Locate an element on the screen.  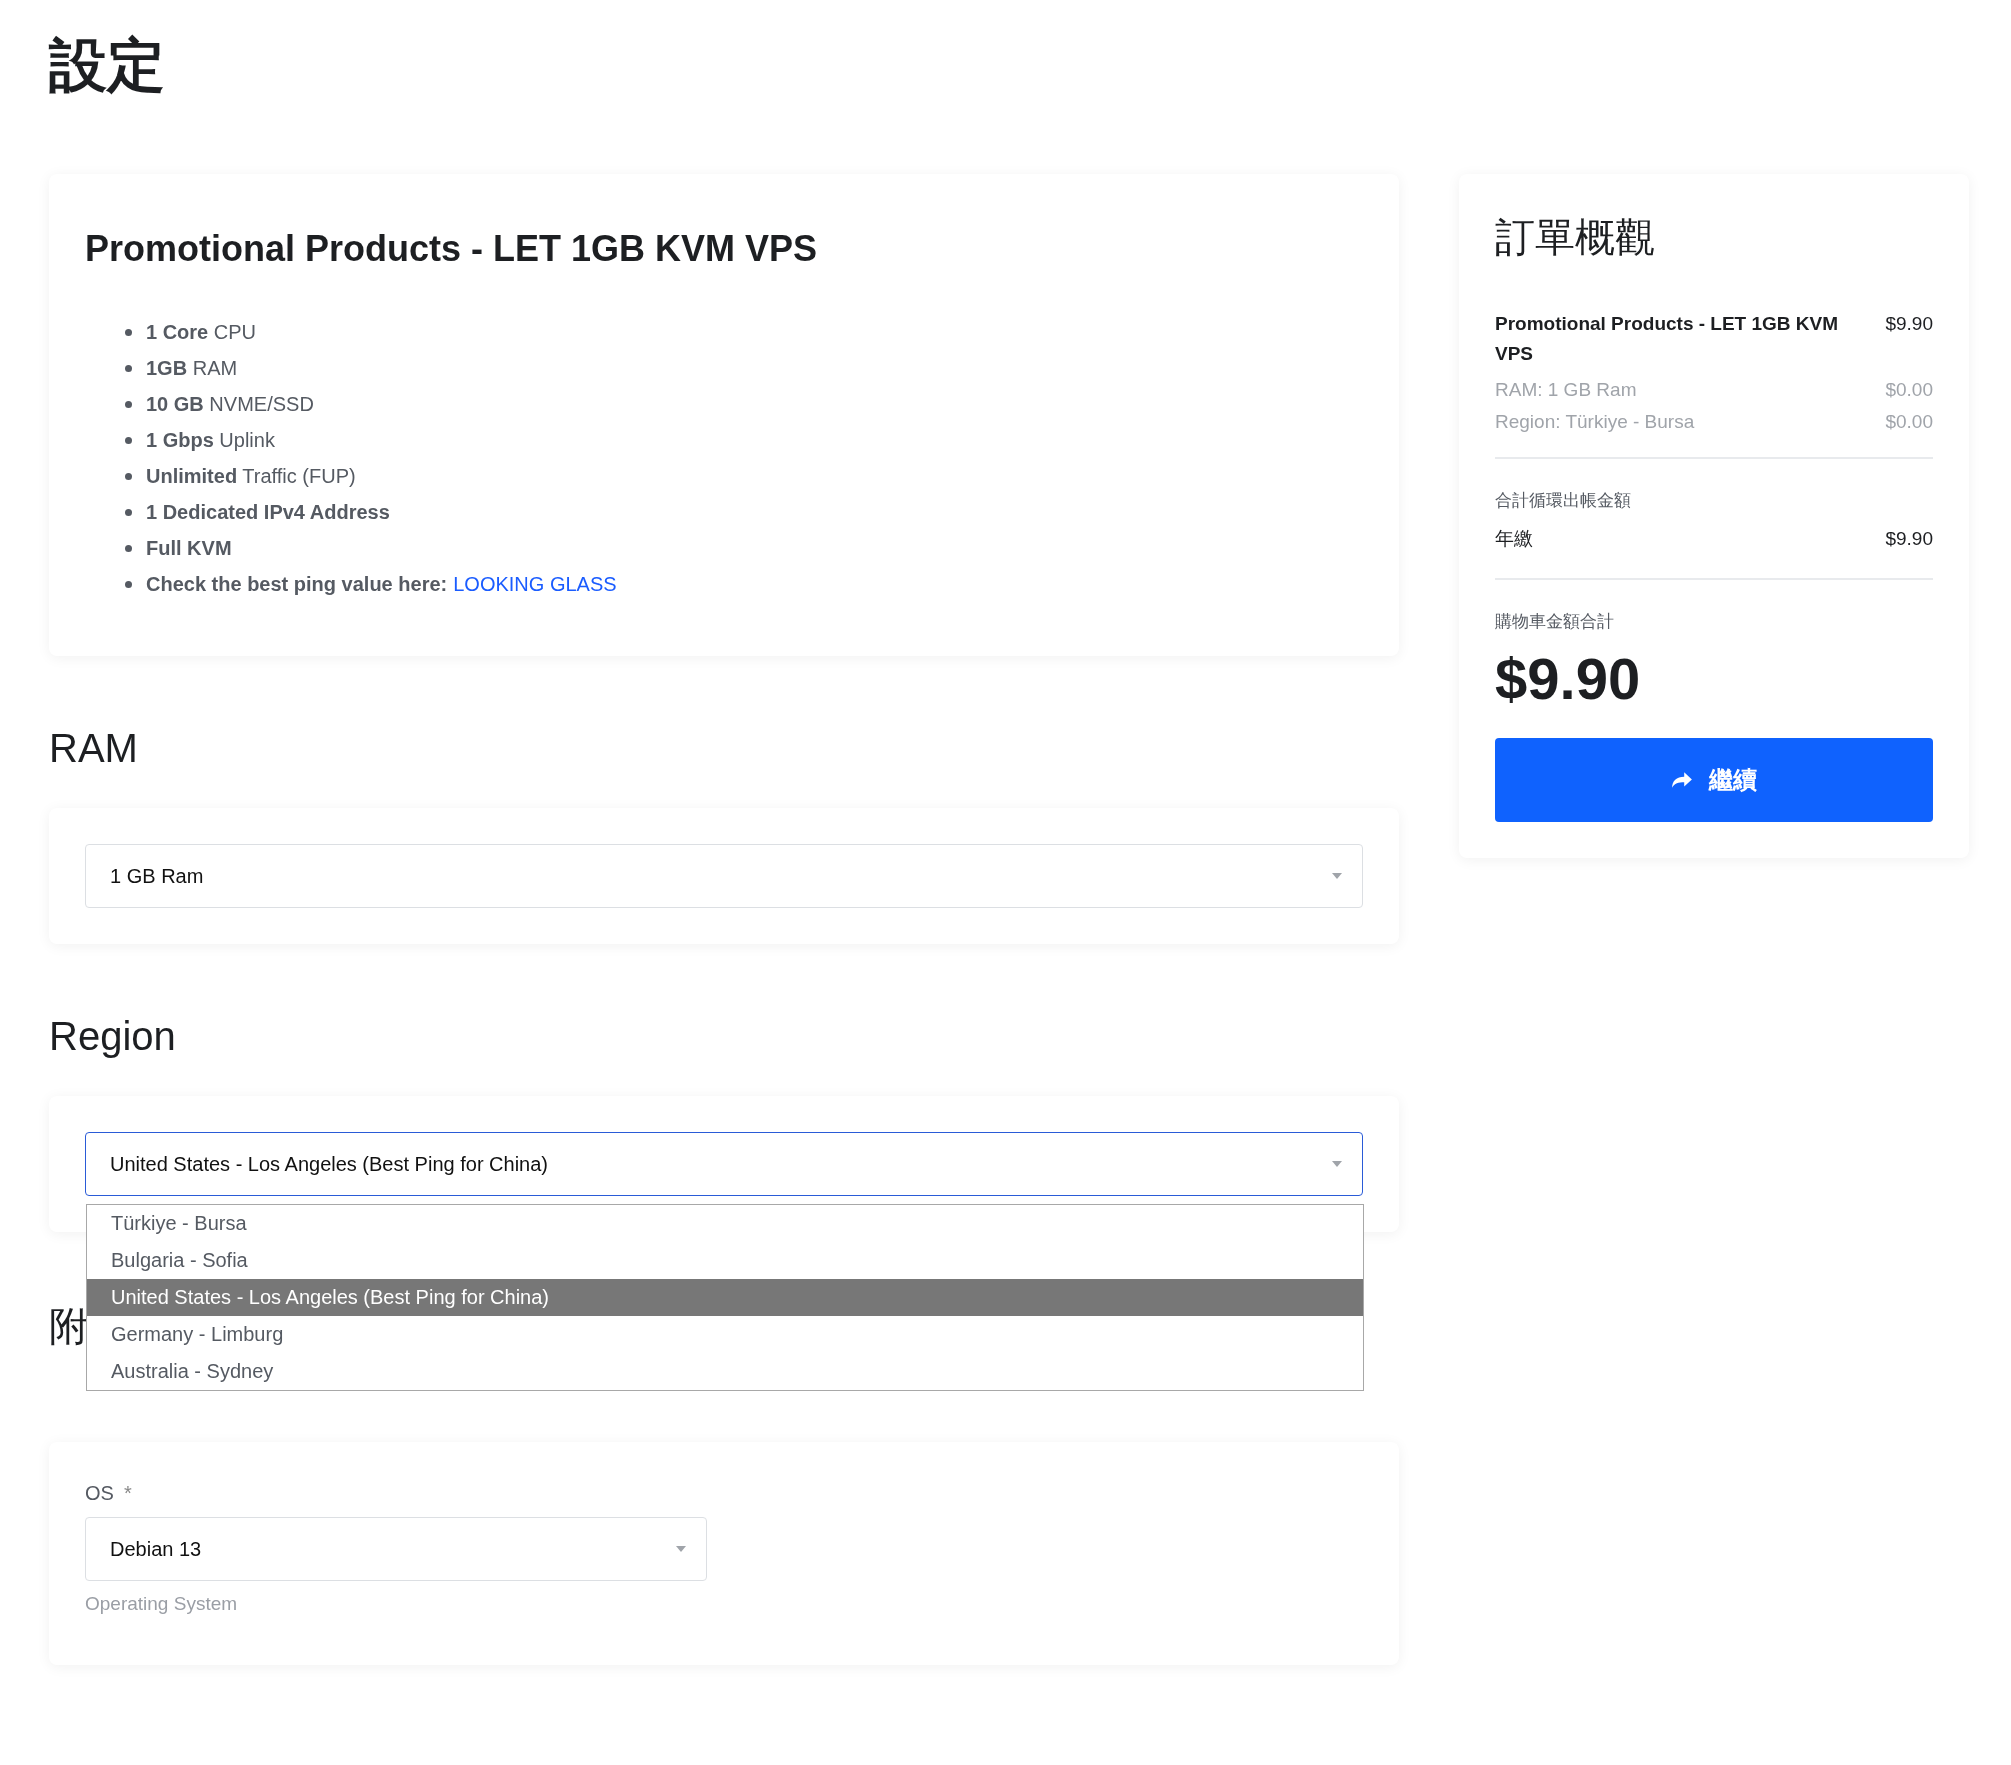
line-label: Region: Türkiye - Bursa is located at coordinates (1595, 422).